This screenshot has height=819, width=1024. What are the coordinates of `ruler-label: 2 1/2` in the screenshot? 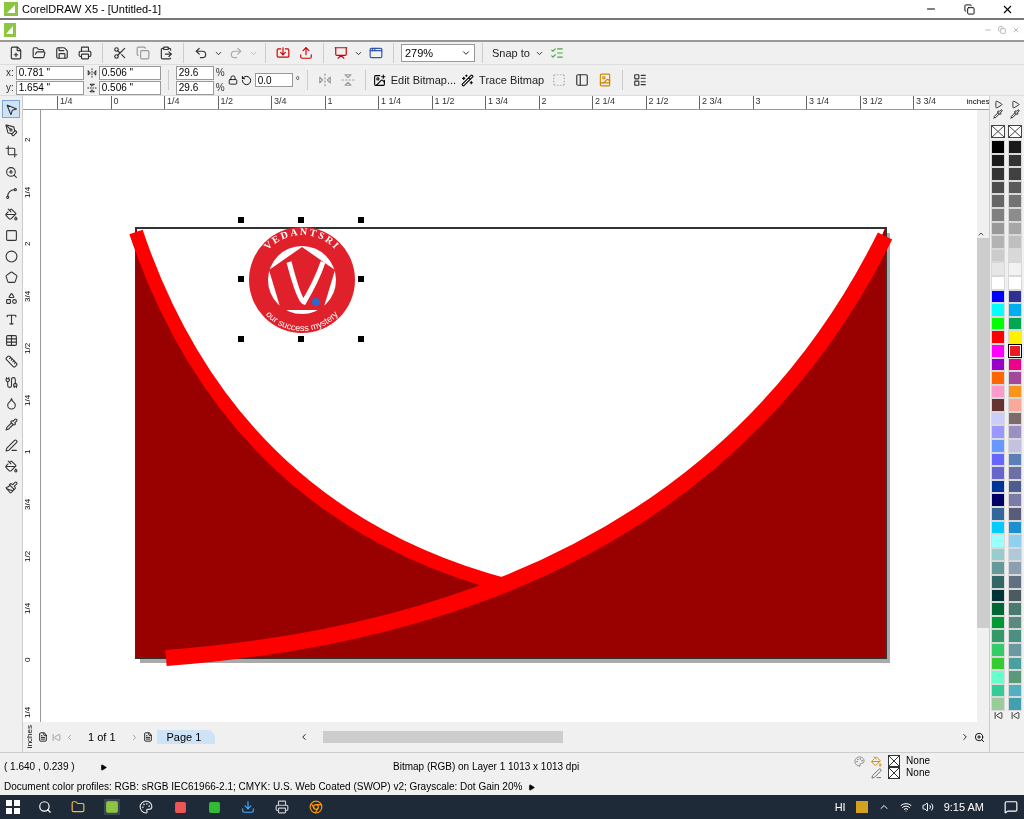 It's located at (658, 101).